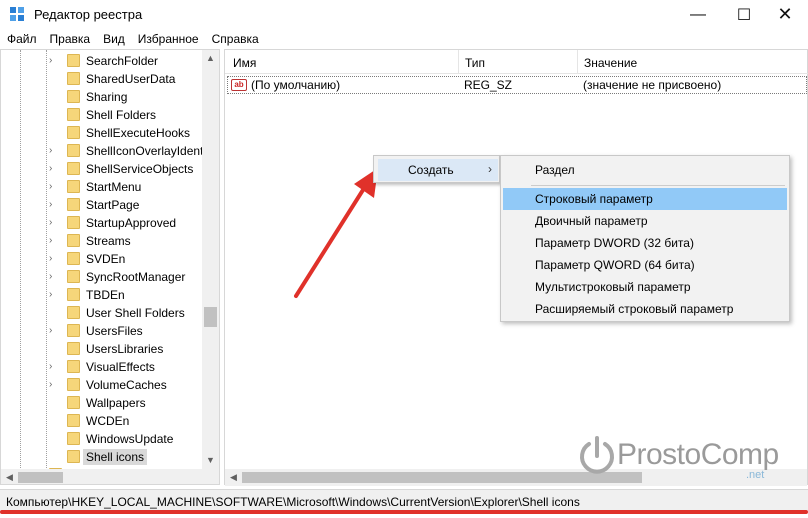 The width and height of the screenshot is (808, 518). What do you see at coordinates (645, 309) in the screenshot?
I see `submenu-item-expandable-string-value: Расширяемый строковый параметр` at bounding box center [645, 309].